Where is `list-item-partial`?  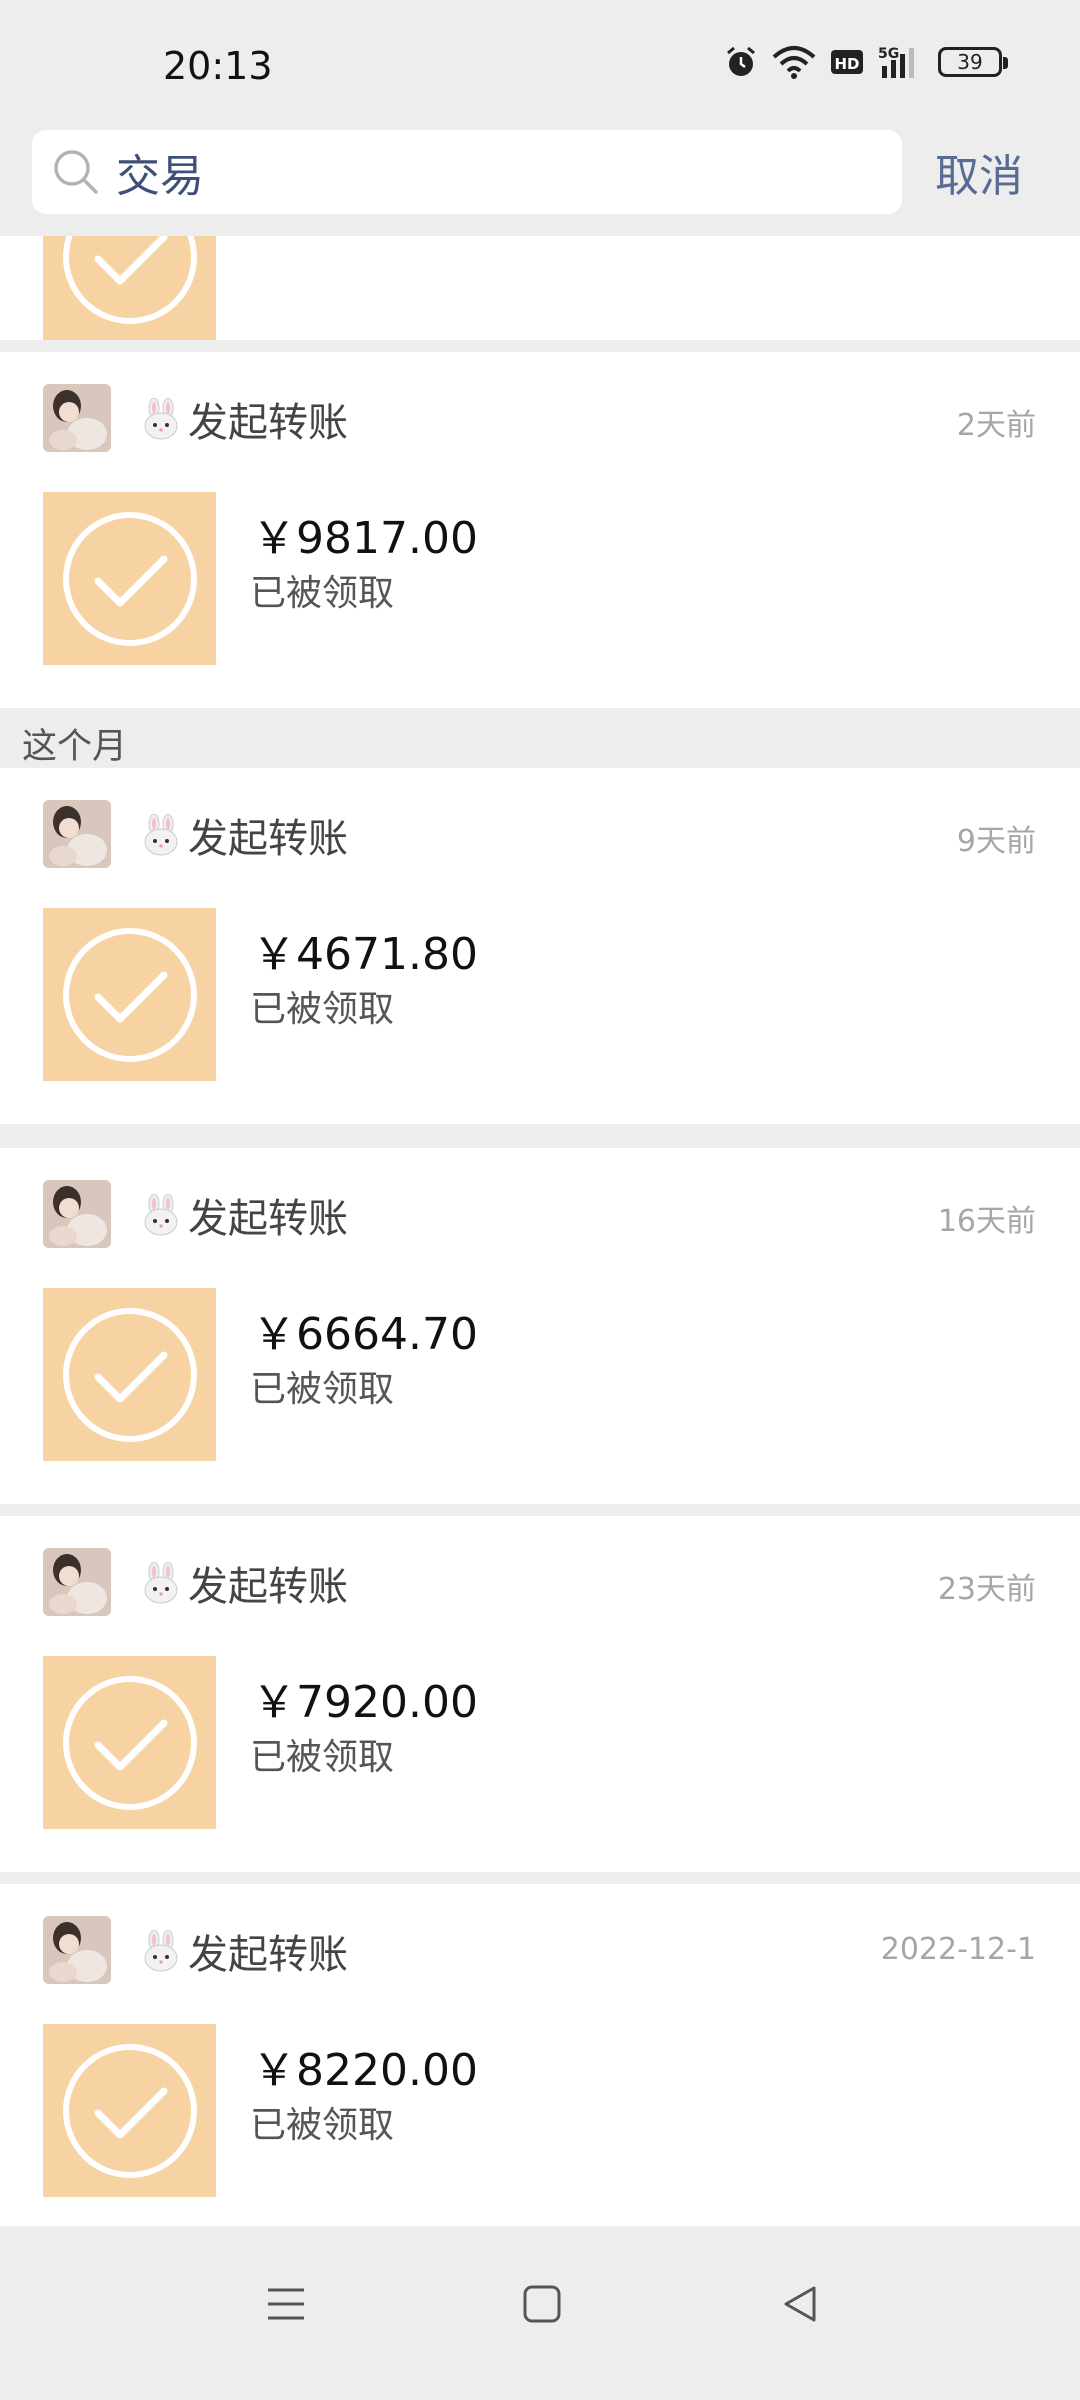 list-item-partial is located at coordinates (540, 288).